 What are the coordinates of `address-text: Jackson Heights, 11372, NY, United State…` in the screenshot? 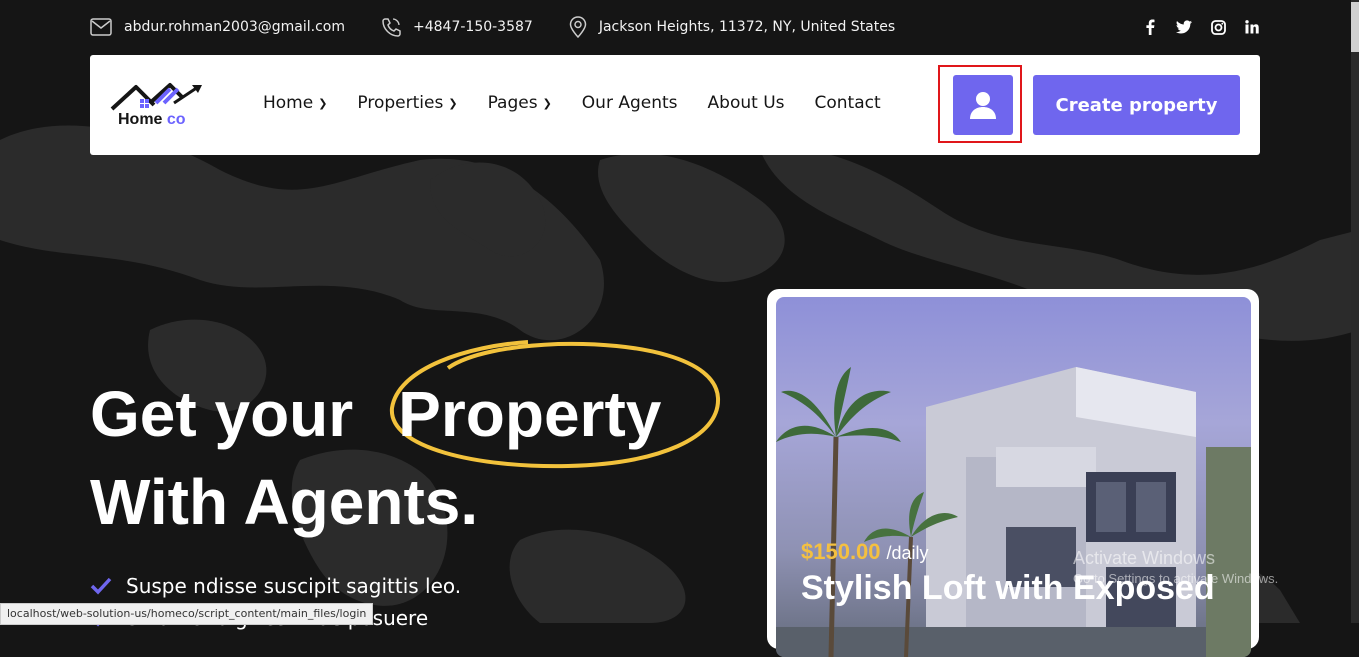 It's located at (747, 27).